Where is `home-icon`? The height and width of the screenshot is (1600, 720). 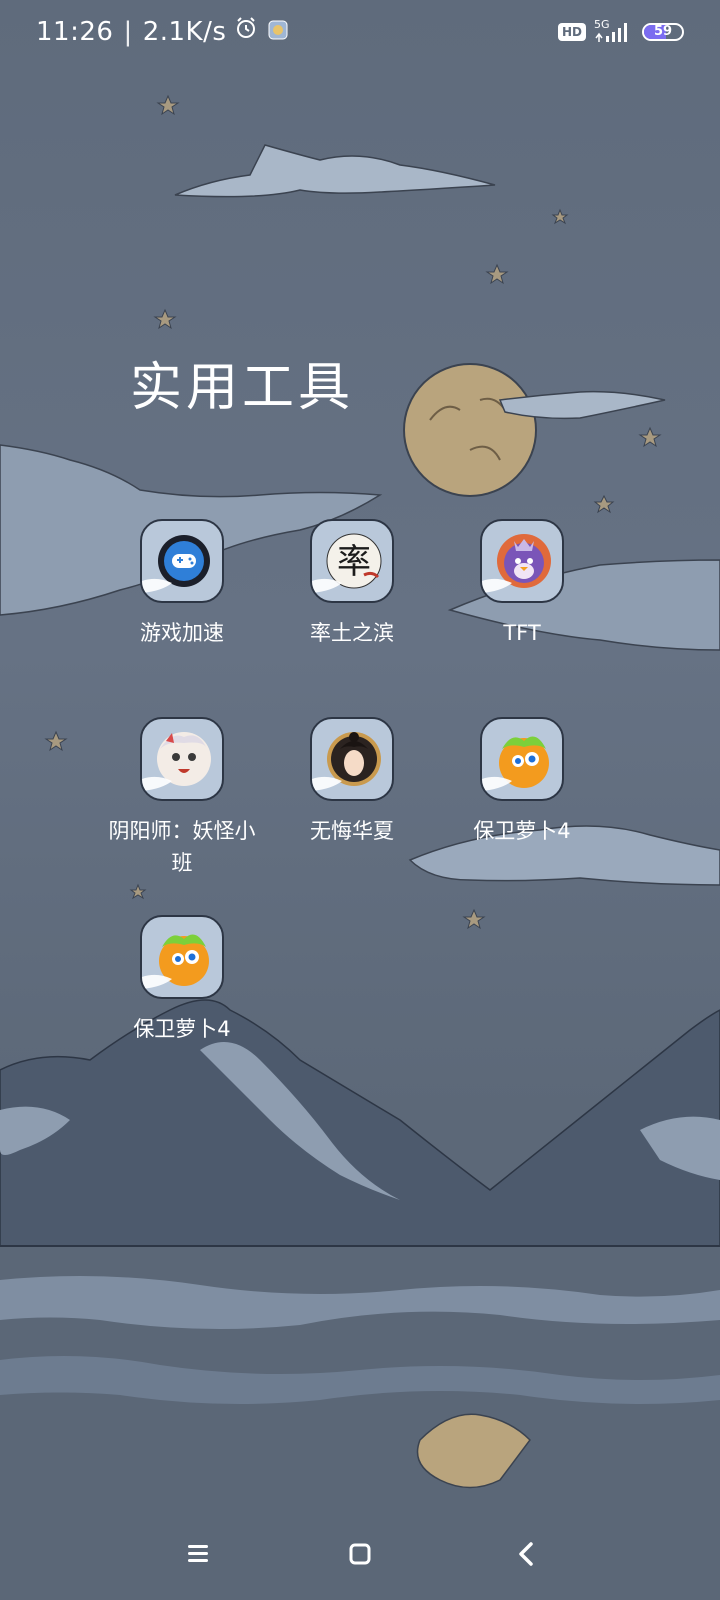 home-icon is located at coordinates (360, 1554).